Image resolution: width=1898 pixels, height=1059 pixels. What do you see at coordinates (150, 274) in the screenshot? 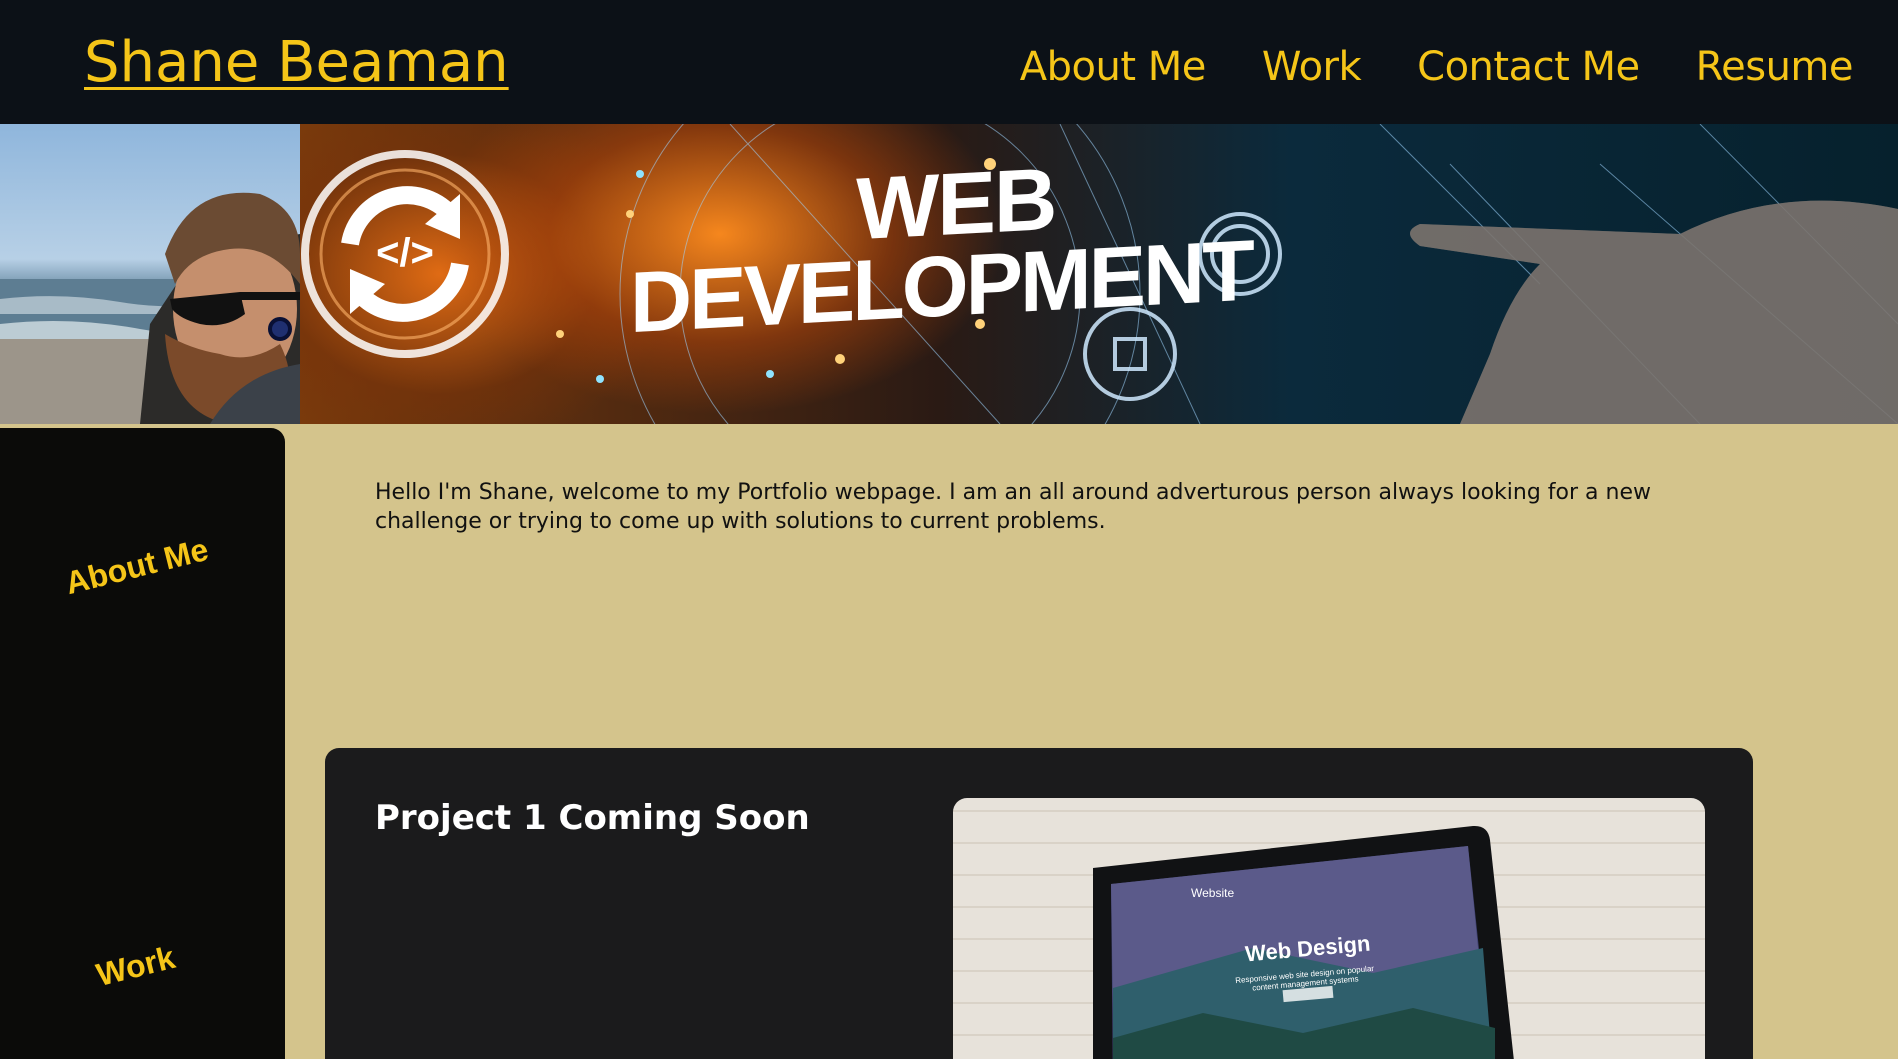
I see `profile-photo` at bounding box center [150, 274].